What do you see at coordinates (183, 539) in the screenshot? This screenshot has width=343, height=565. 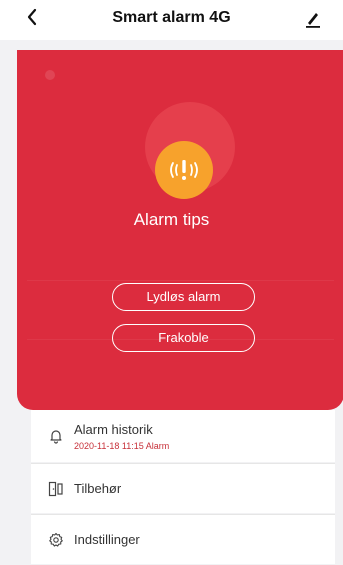 I see `menu-item-settings: Indstillinger` at bounding box center [183, 539].